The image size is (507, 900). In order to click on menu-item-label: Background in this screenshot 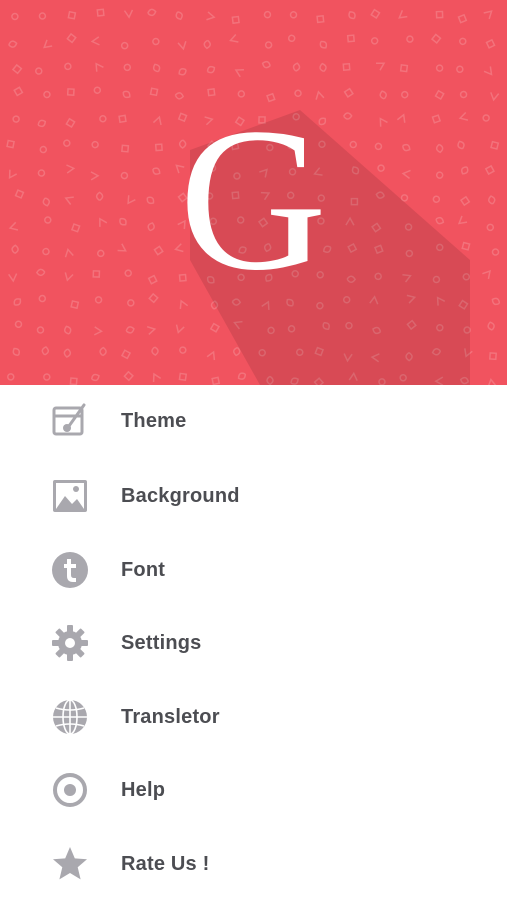, I will do `click(180, 495)`.